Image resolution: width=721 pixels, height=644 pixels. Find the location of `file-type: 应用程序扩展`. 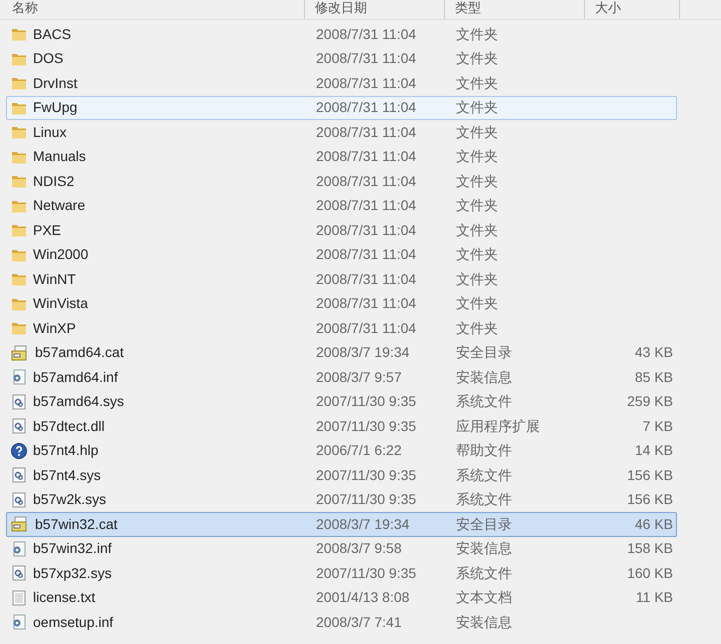

file-type: 应用程序扩展 is located at coordinates (498, 426).